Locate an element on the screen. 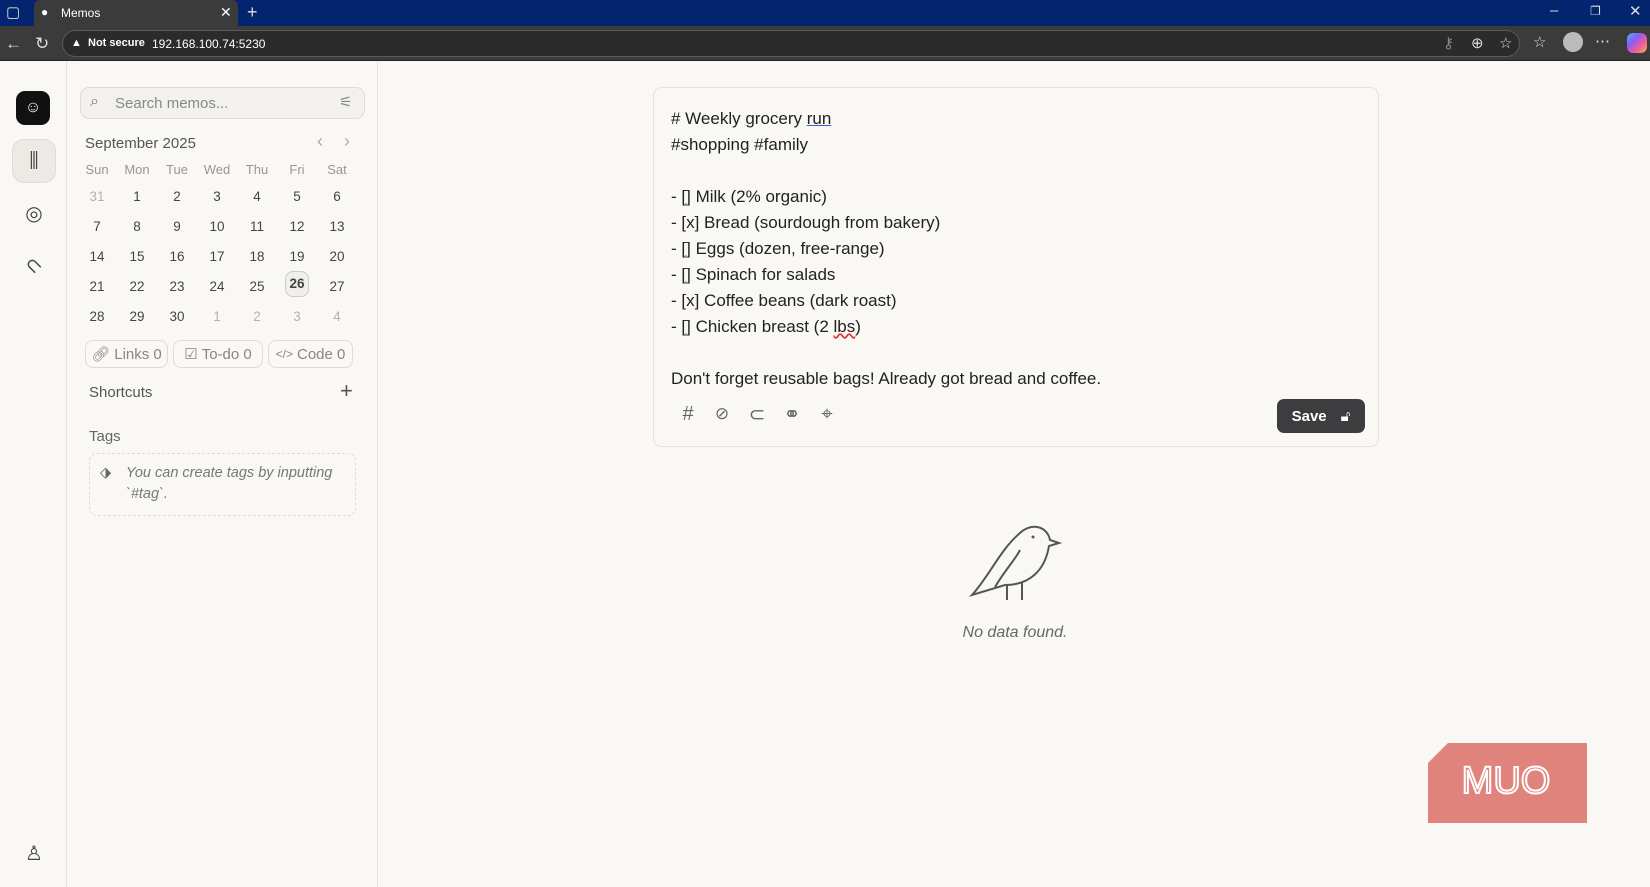 This screenshot has width=1650, height=887. next-month-icon: › is located at coordinates (347, 141).